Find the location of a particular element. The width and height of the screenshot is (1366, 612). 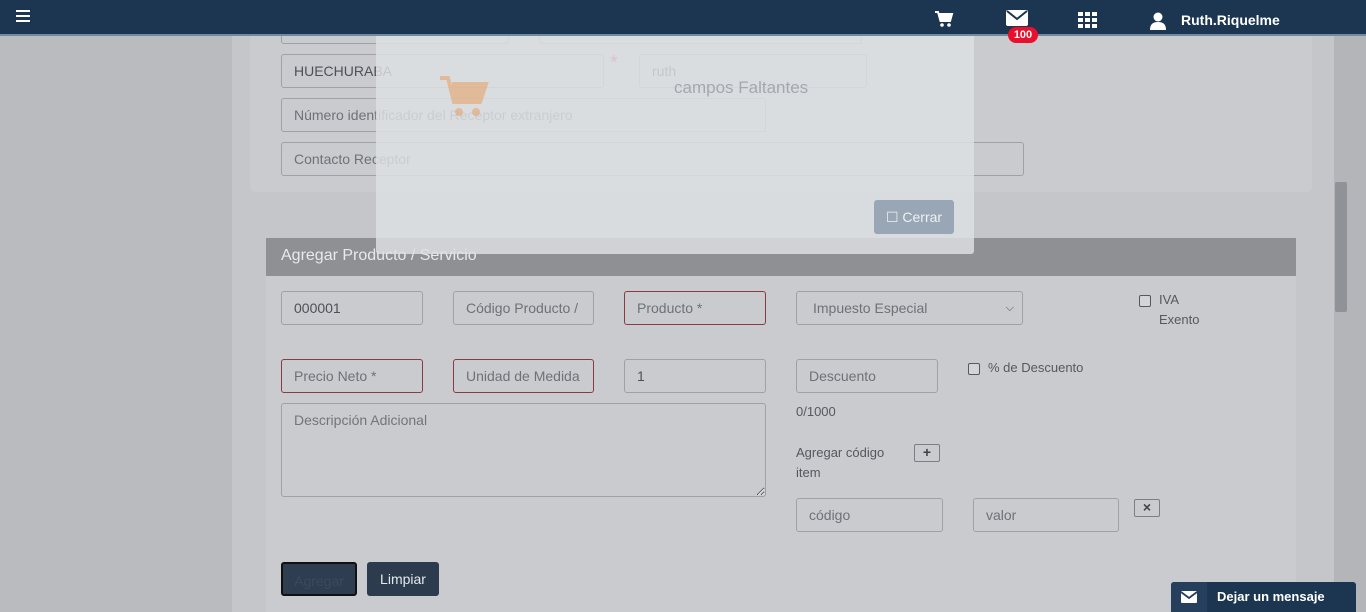

close-icon: ☐ is located at coordinates (892, 217).